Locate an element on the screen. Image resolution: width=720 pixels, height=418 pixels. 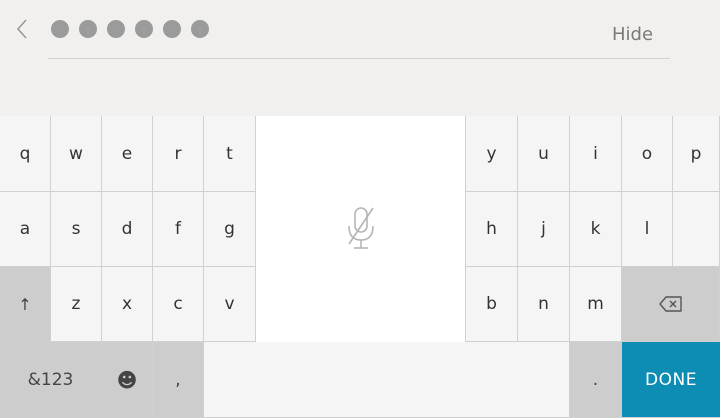
key-l: l is located at coordinates (647, 229).